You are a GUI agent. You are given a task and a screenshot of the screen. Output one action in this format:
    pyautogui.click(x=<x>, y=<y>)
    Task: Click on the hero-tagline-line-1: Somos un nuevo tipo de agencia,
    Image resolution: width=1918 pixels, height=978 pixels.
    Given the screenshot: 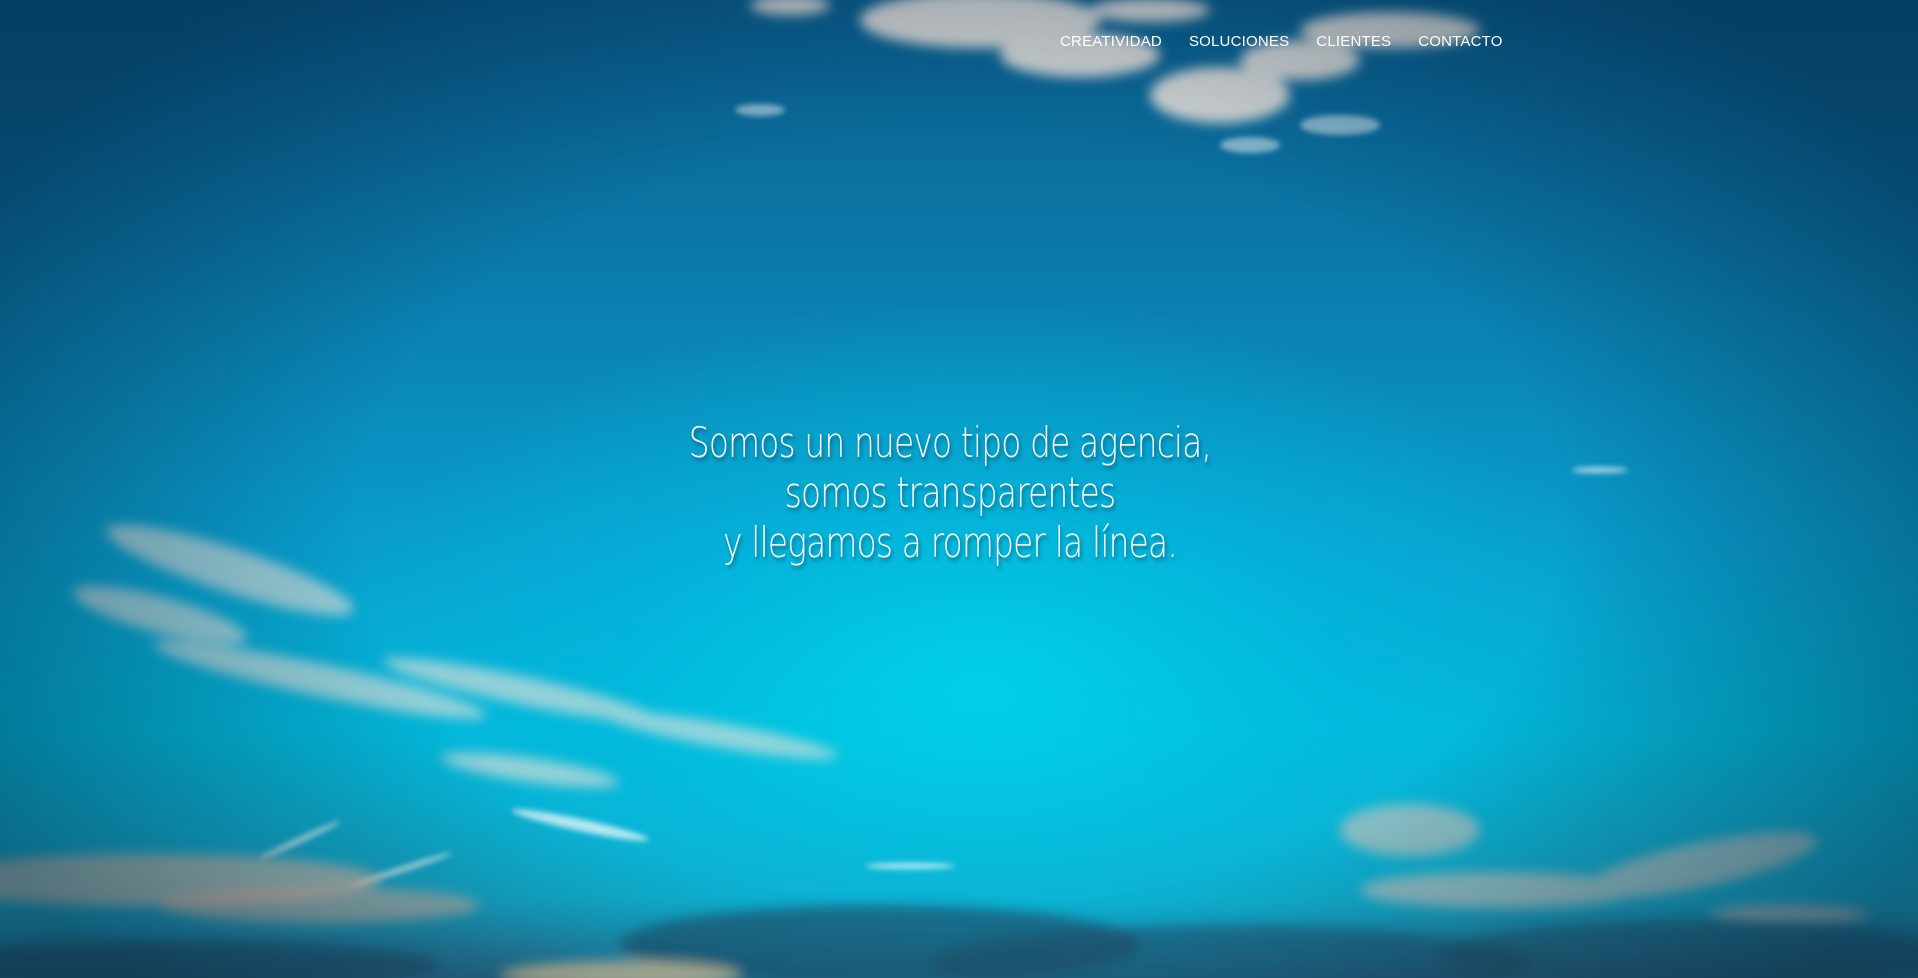 What is the action you would take?
    pyautogui.click(x=950, y=442)
    